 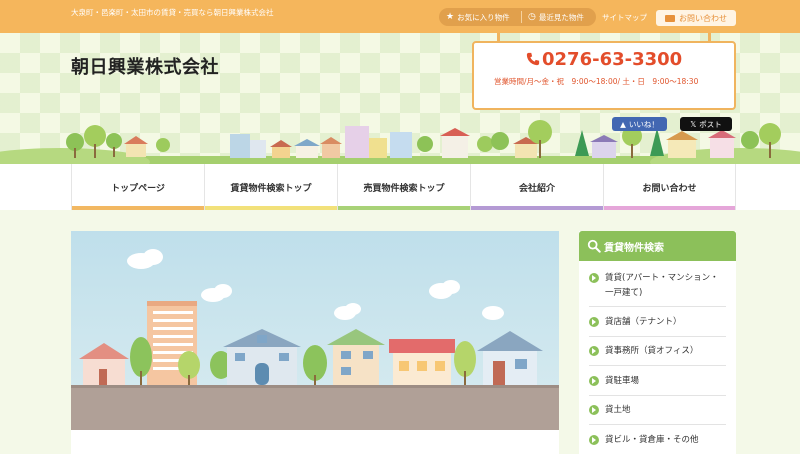 I want to click on global-nav: トップページ 賃貸物件検索トップ 売買物件検索トップ 会社紹介 お問い合わせ, so click(x=400, y=187).